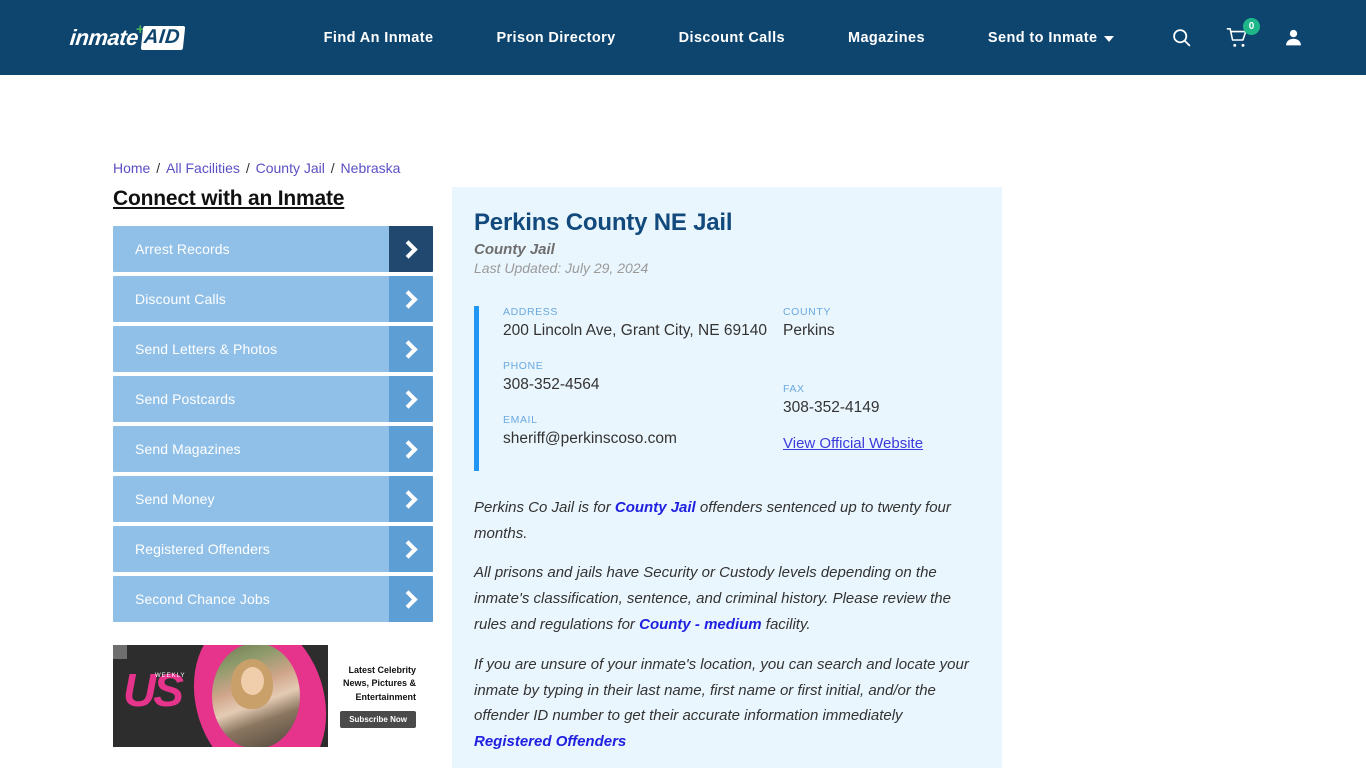 The image size is (1366, 768). I want to click on search-button, so click(1181, 37).